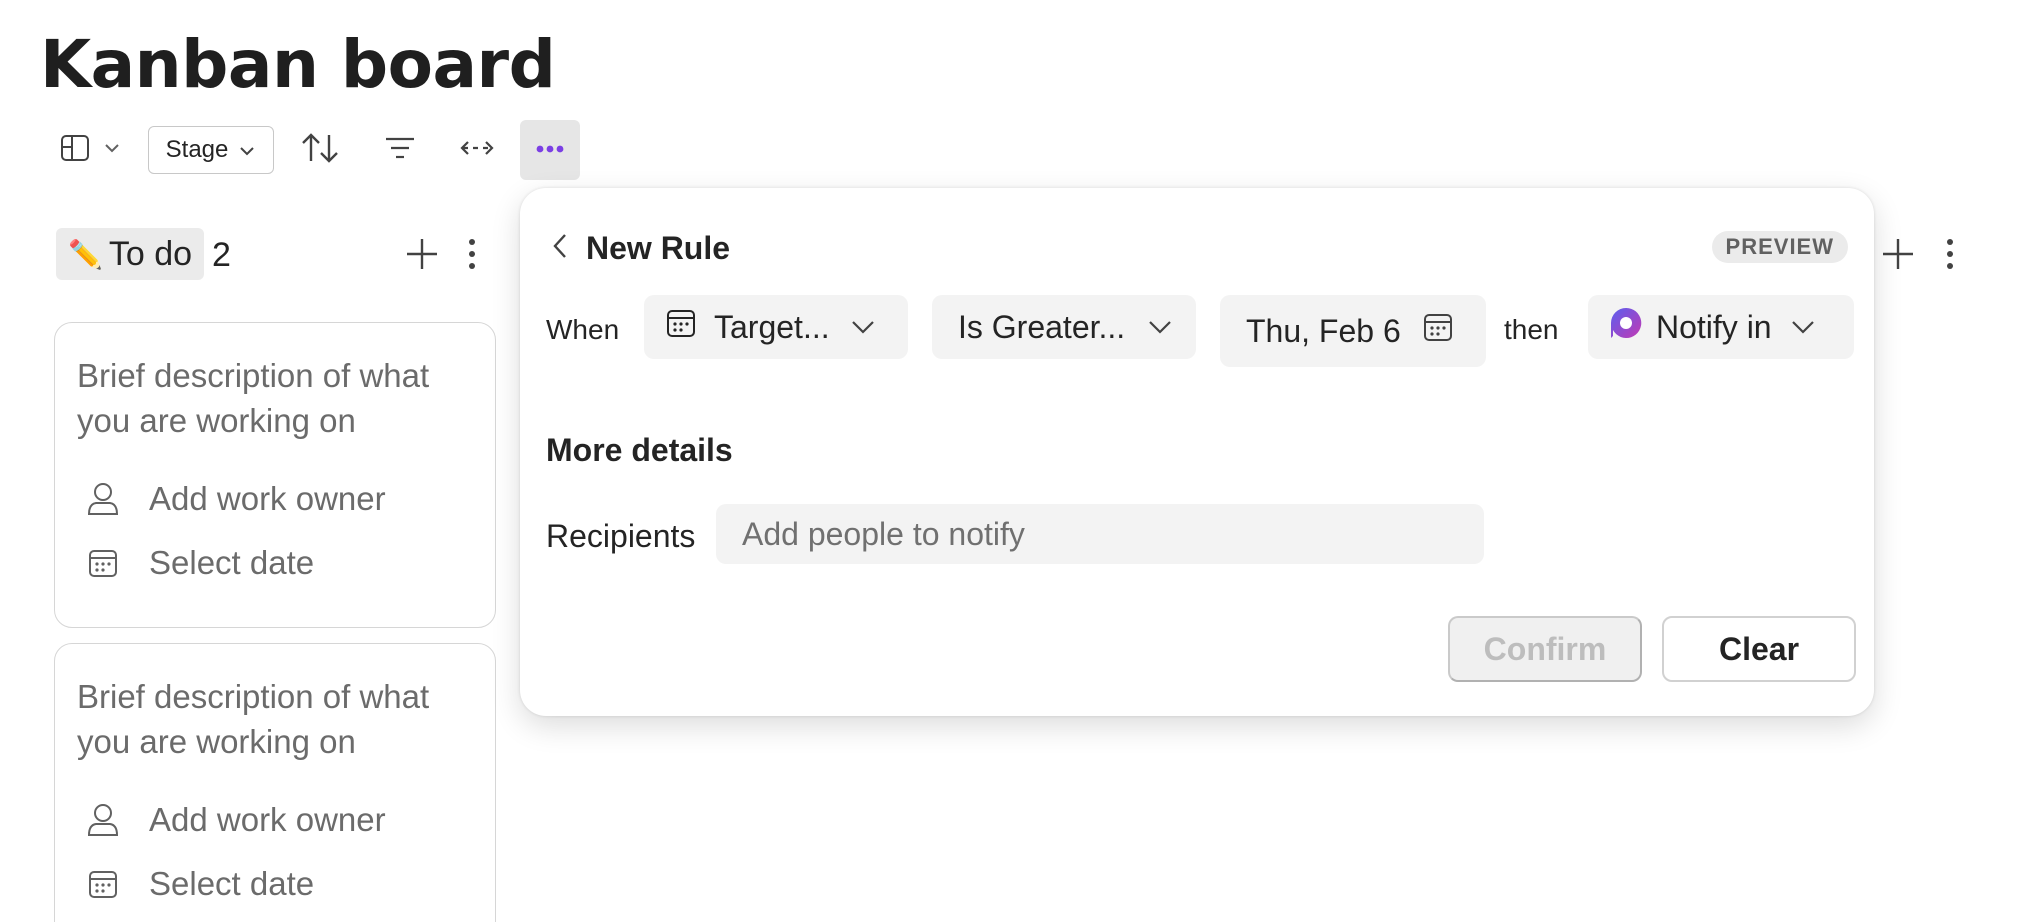 This screenshot has height=922, width=2032. I want to click on more-details-heading: More details, so click(639, 450).